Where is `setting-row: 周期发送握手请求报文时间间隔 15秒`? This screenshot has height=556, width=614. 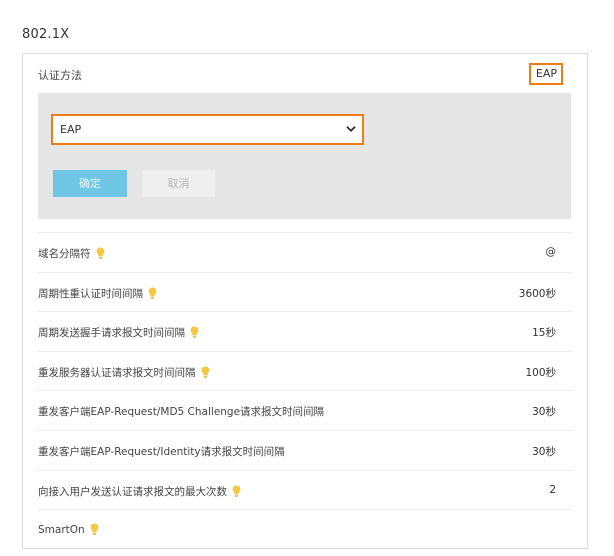
setting-row: 周期发送握手请求报文时间间隔 15秒 is located at coordinates (305, 331).